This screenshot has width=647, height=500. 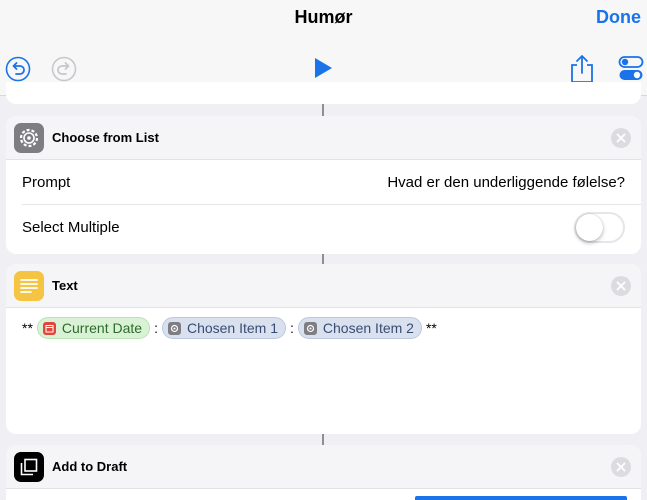 I want to click on chosen-item-1-variable: Chosen Item 1, so click(x=224, y=328).